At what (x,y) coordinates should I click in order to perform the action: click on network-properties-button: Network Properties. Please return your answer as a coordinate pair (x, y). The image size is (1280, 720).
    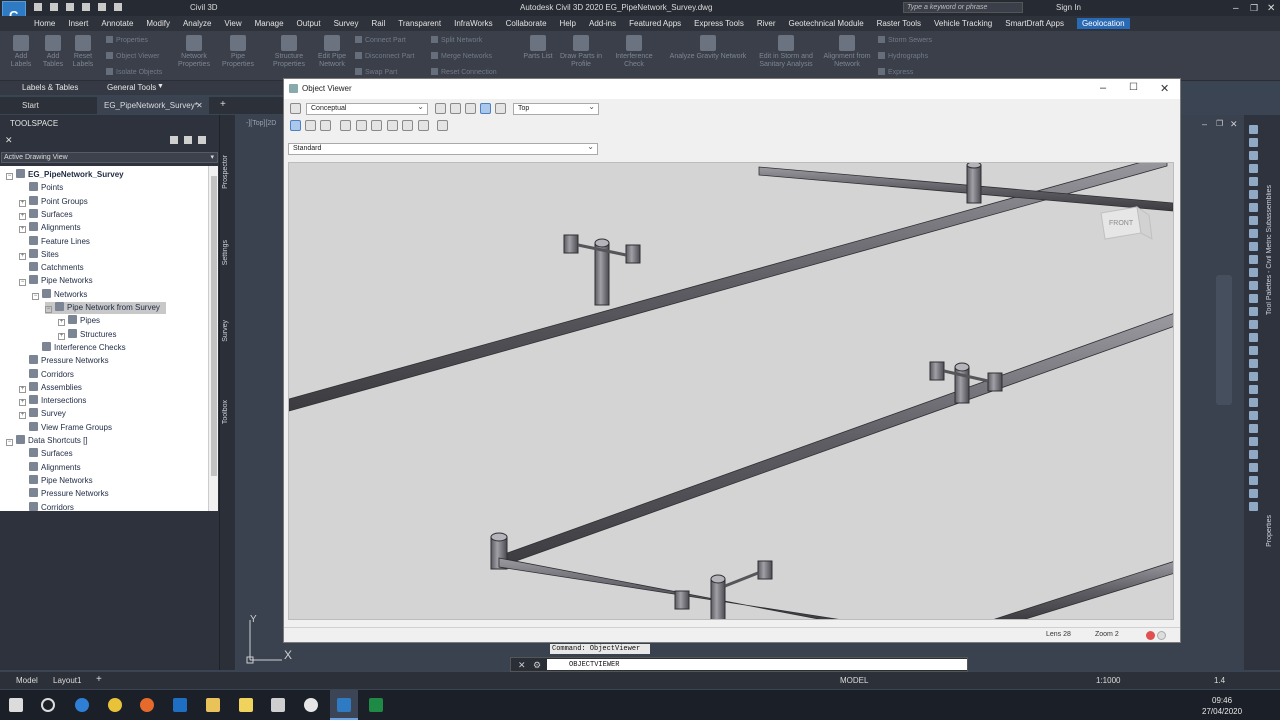
    Looking at the image, I should click on (194, 52).